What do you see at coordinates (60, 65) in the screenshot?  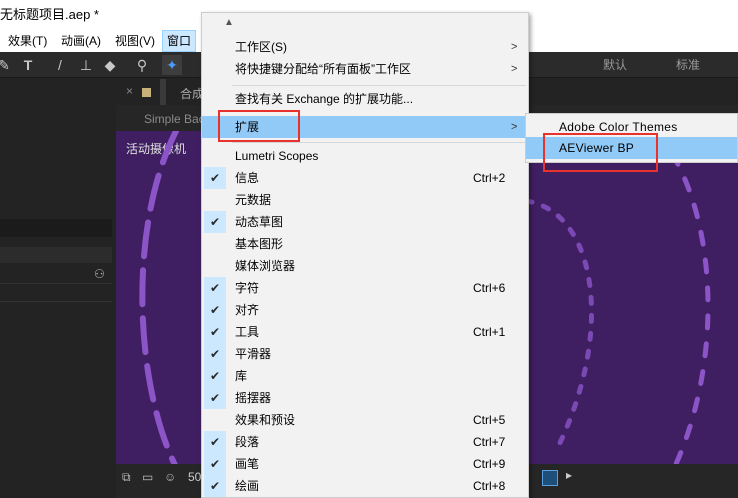 I see `brush-tool-icon: /` at bounding box center [60, 65].